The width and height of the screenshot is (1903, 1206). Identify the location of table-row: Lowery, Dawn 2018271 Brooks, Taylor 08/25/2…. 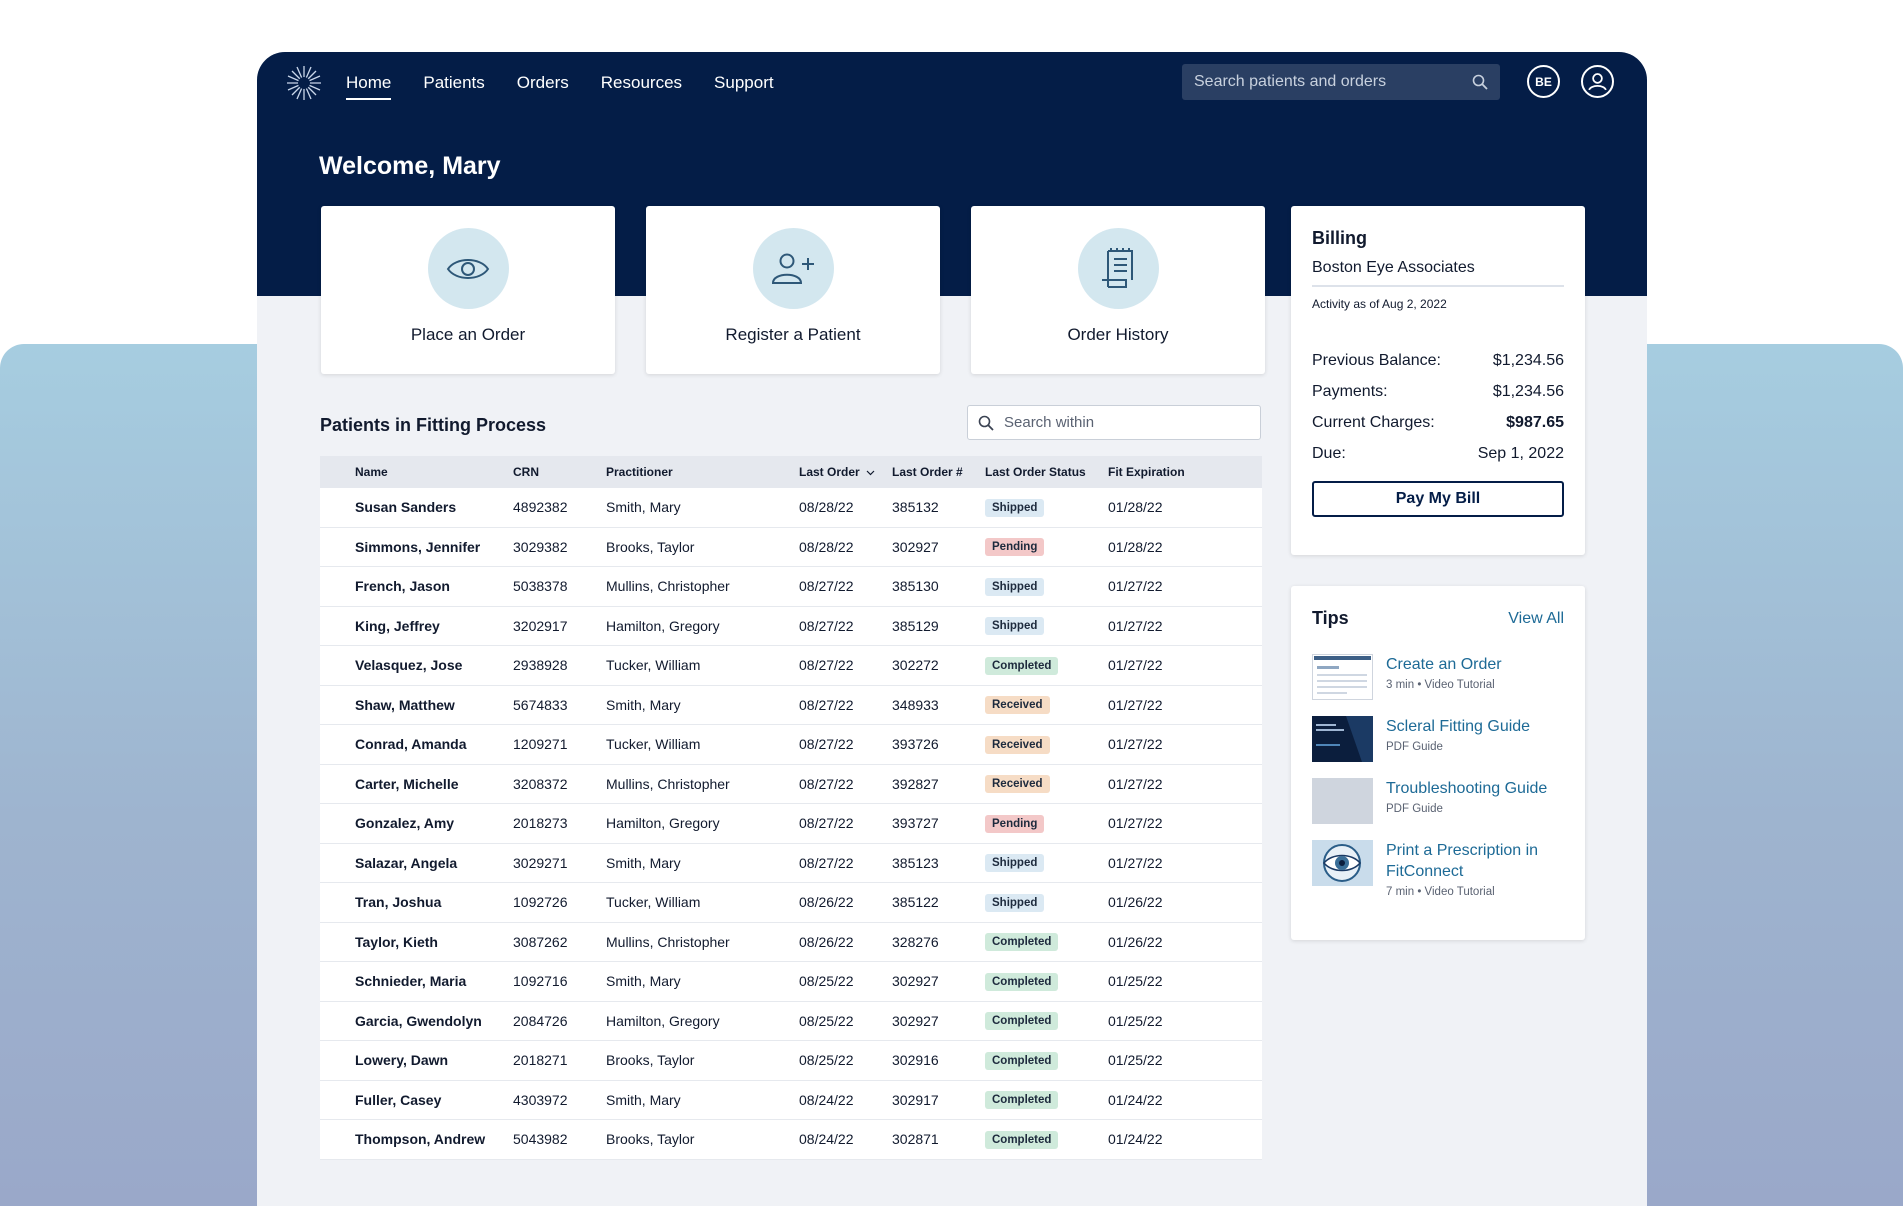
(791, 1061).